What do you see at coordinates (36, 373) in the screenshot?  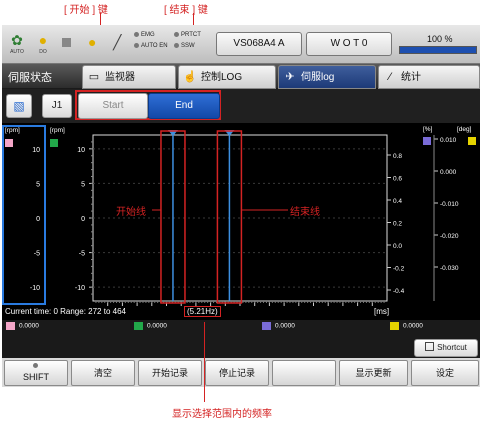 I see `shift-button: SHIFT` at bounding box center [36, 373].